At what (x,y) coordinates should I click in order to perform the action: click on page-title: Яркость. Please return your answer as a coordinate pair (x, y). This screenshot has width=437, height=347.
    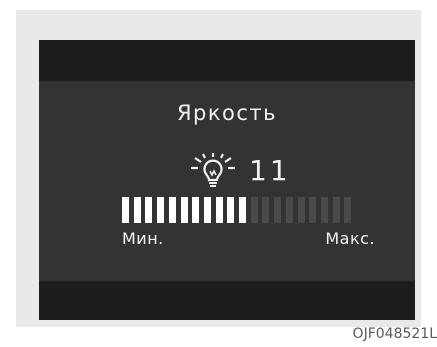
    Looking at the image, I should click on (227, 113).